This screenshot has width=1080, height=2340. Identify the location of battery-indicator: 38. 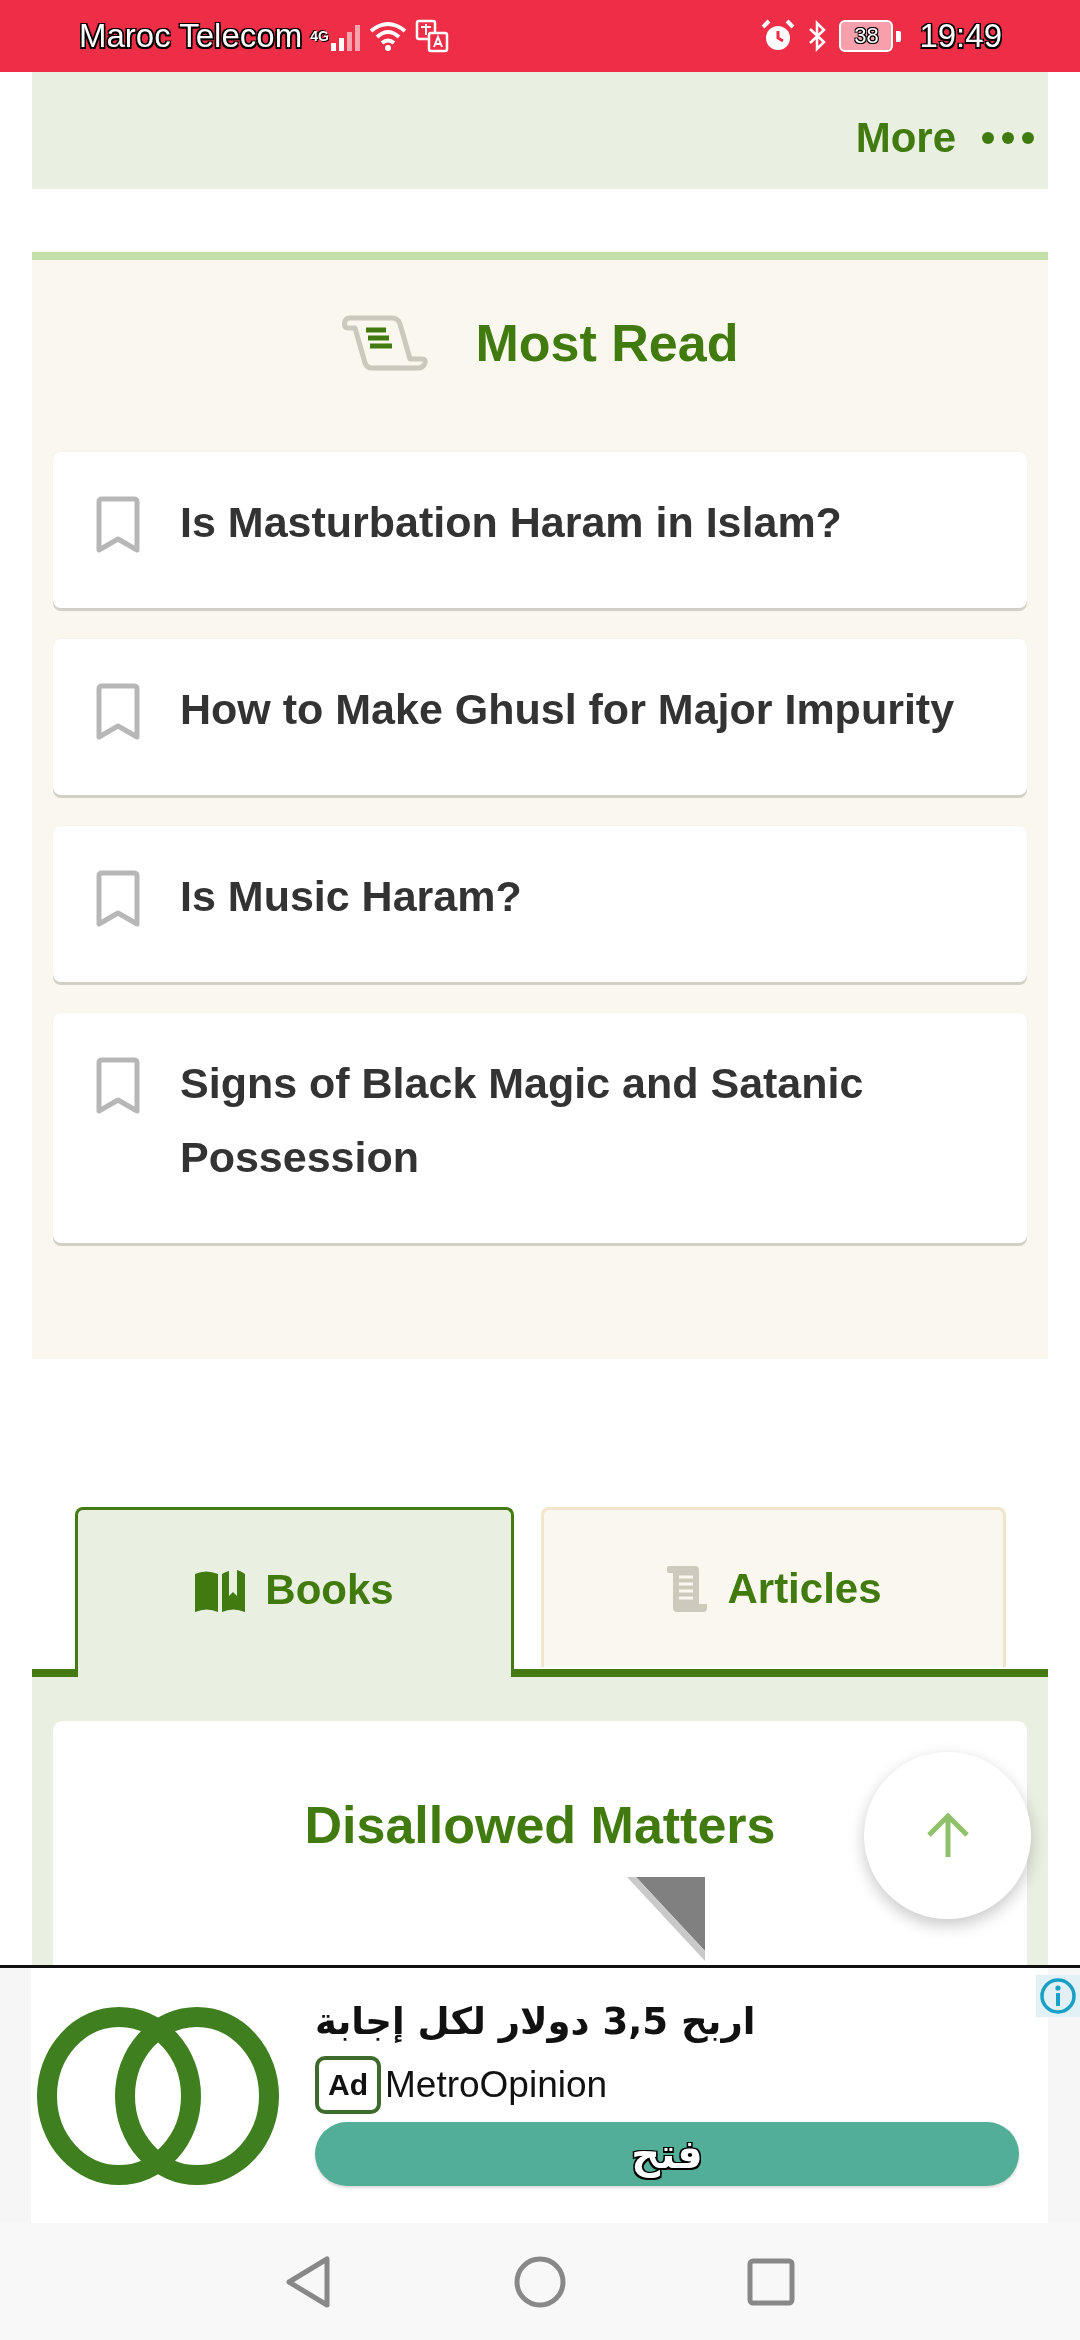
(871, 36).